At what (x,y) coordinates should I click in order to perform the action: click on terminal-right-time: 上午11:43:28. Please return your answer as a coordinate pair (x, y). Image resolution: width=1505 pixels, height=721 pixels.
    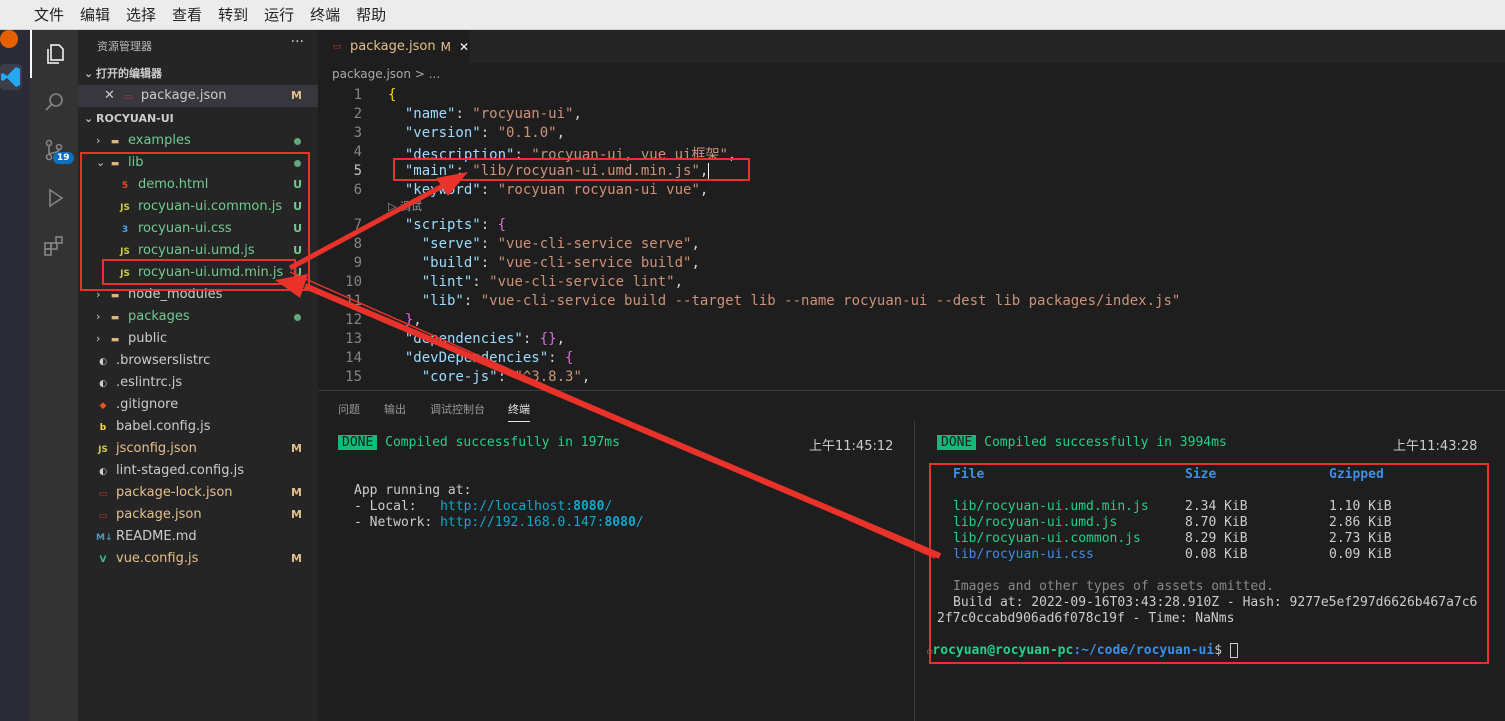
    Looking at the image, I should click on (1435, 446).